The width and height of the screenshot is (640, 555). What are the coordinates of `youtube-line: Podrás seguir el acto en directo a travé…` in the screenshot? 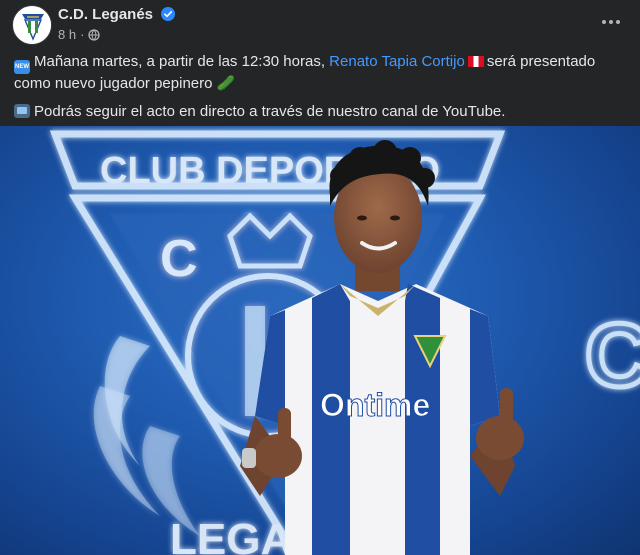 It's located at (270, 111).